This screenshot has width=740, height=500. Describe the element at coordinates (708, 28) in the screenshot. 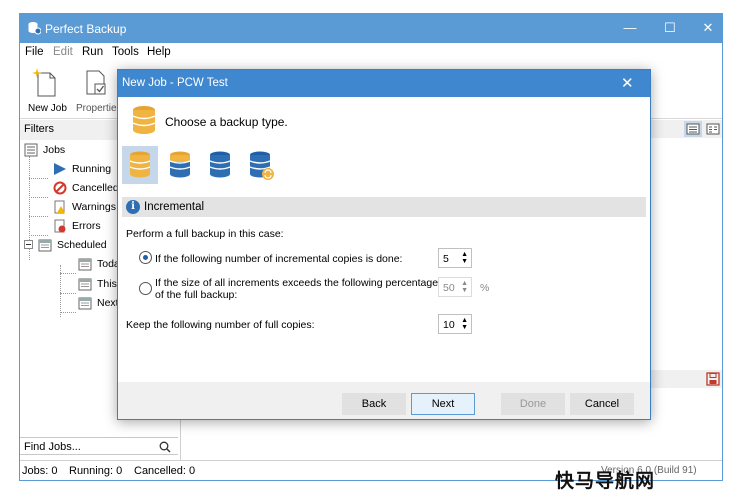

I see `close-button: ✕` at that location.